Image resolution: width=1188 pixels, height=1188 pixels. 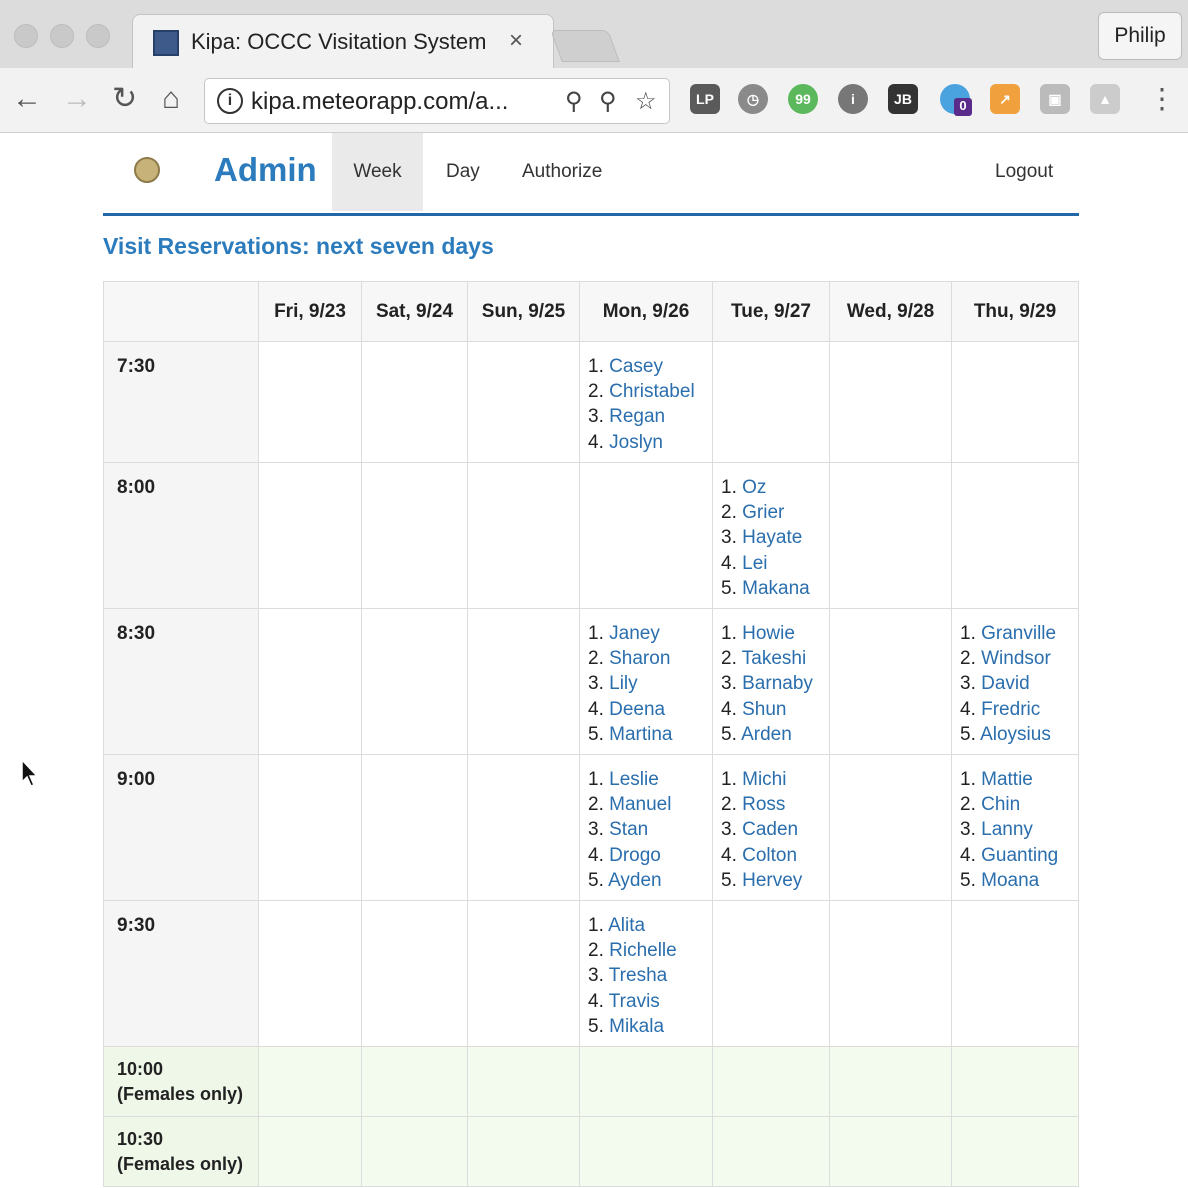 I want to click on visitor-name-link: Takeshi, so click(x=774, y=658).